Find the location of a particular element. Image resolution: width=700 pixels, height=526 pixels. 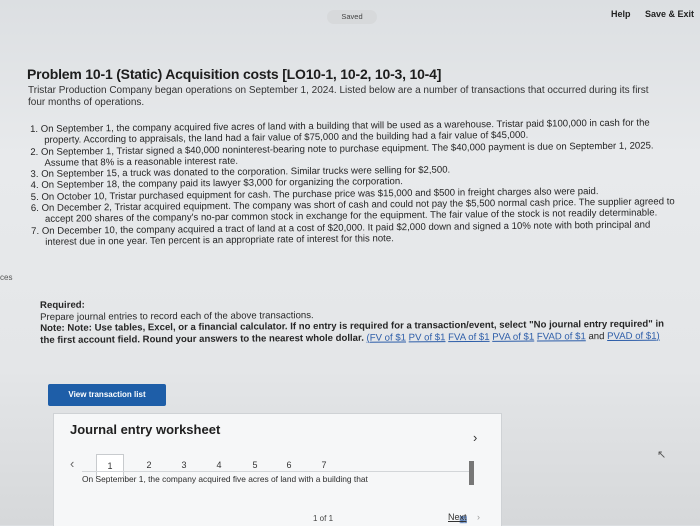

saved-status-badge: Saved is located at coordinates (352, 17).